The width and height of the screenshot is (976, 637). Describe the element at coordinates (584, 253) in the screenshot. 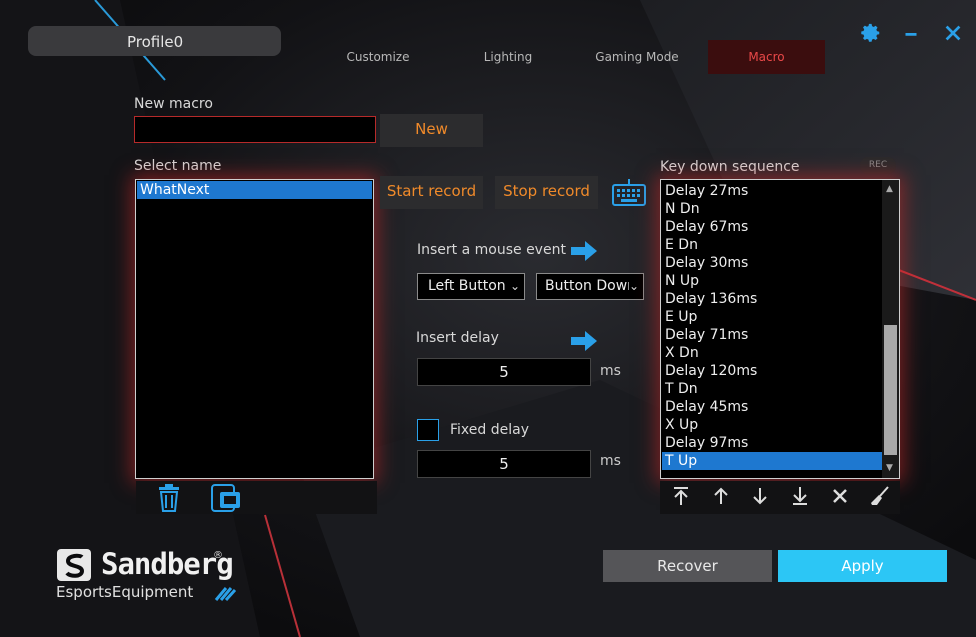

I see `insert-mouse-event-arrow-icon` at that location.